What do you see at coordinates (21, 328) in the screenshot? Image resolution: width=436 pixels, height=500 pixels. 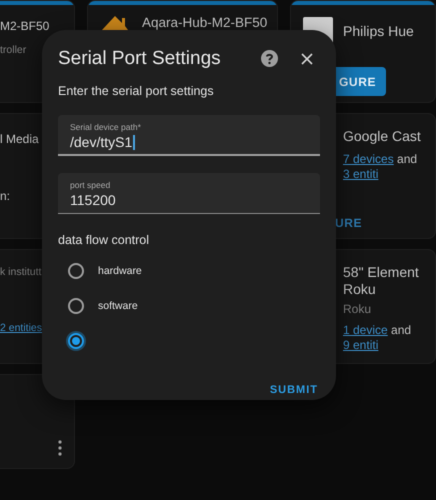 I see `summary-link: 2 entities` at bounding box center [21, 328].